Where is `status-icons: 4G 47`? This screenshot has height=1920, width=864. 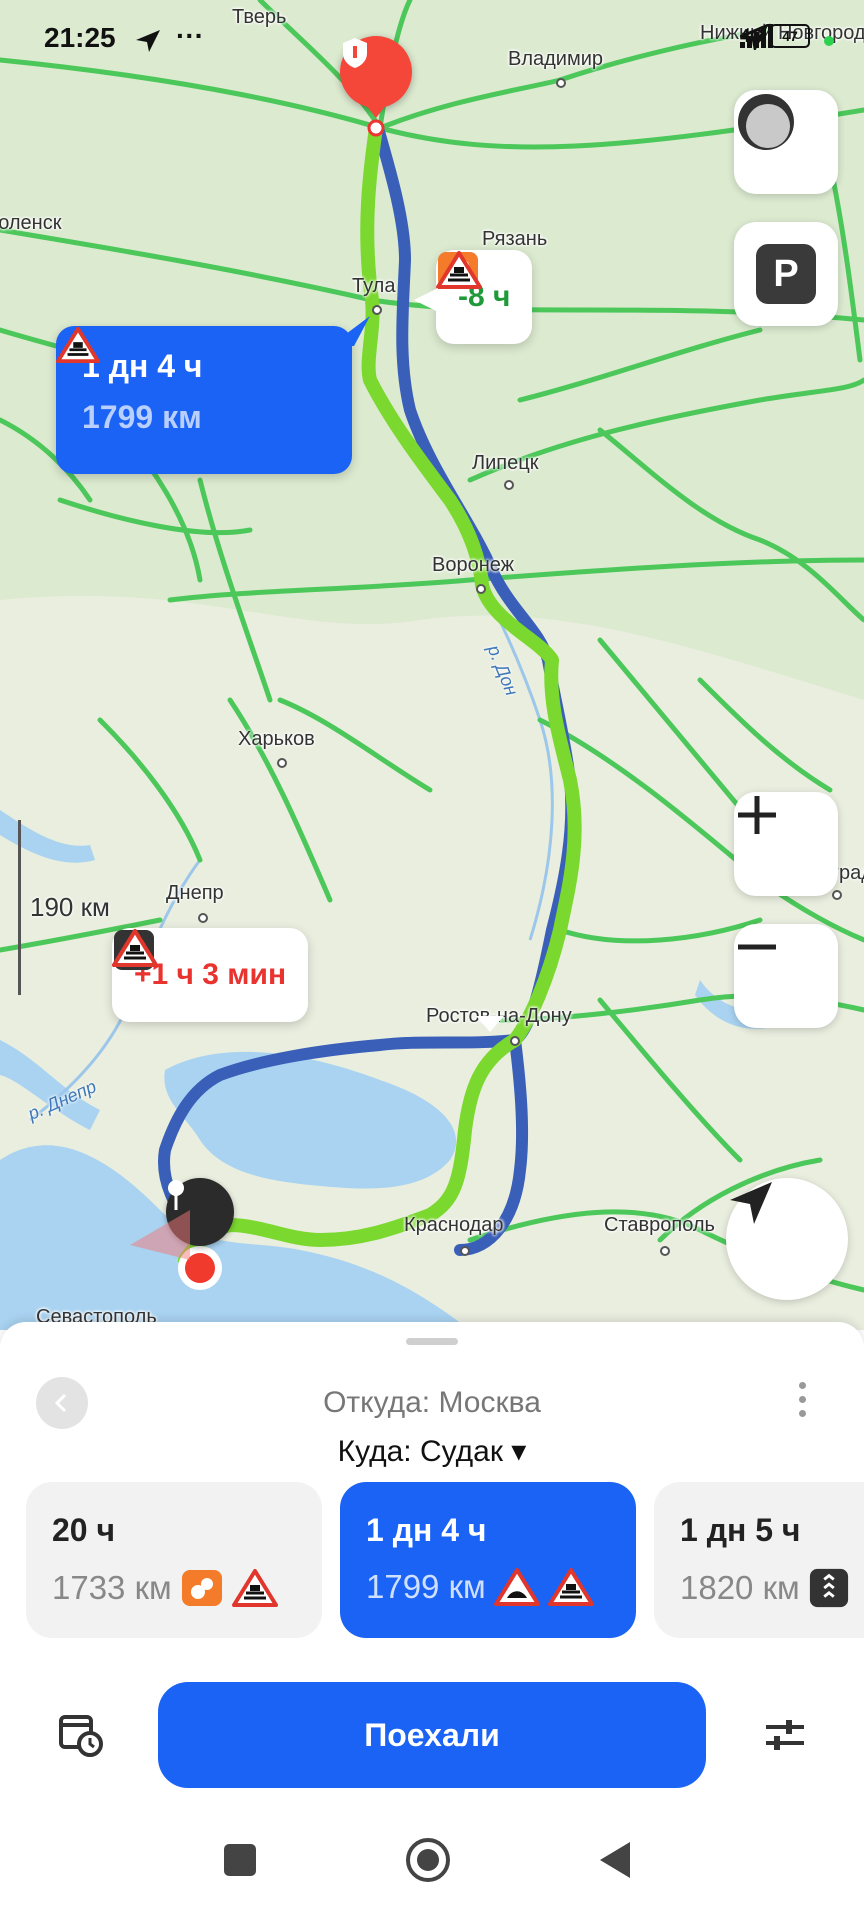
status-icons: 4G 47 is located at coordinates (774, 37).